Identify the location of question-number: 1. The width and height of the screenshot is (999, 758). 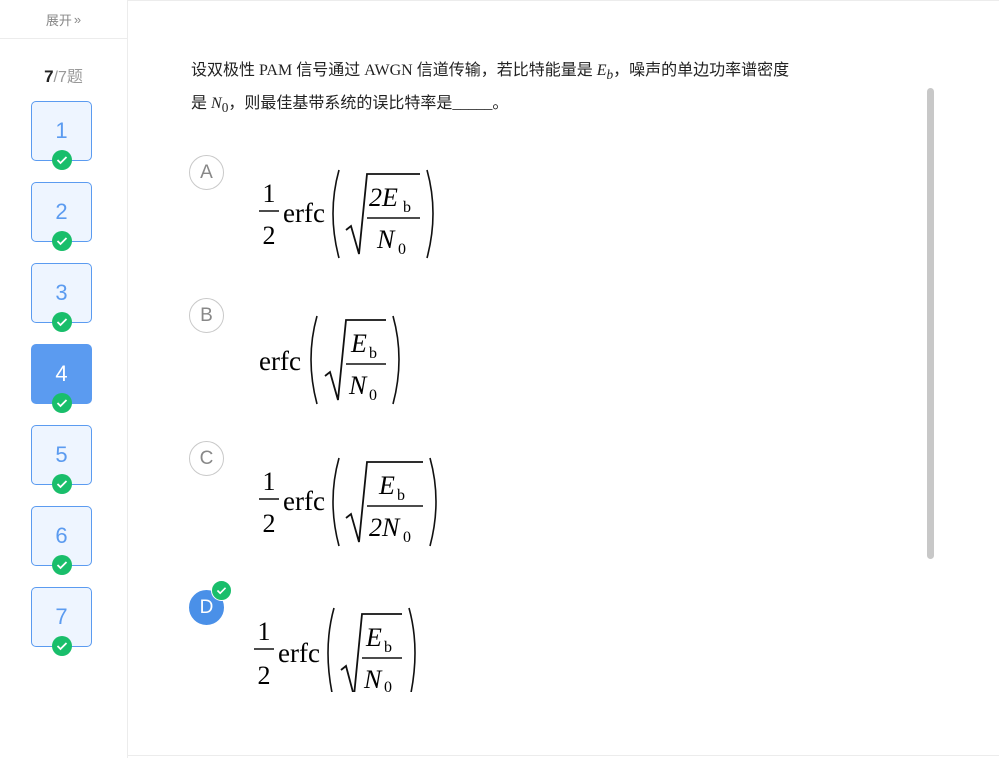
(61, 130).